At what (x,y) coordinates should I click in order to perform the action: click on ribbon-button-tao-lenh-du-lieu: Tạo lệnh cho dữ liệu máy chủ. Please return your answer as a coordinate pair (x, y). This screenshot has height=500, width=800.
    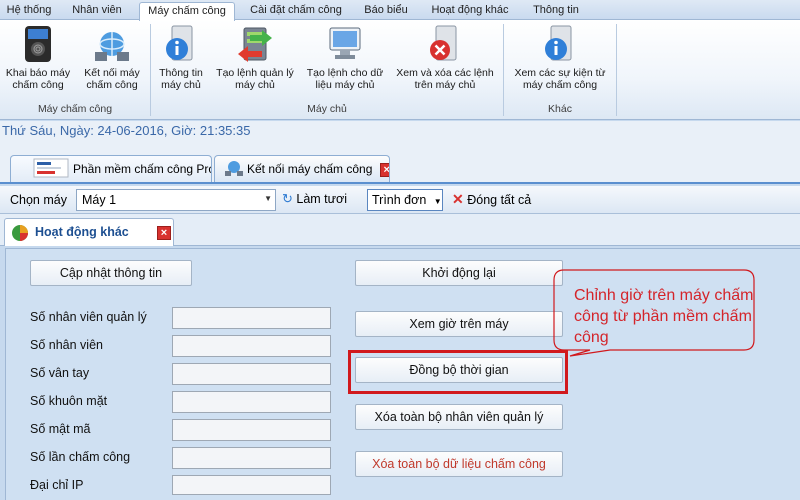
    Looking at the image, I should click on (345, 57).